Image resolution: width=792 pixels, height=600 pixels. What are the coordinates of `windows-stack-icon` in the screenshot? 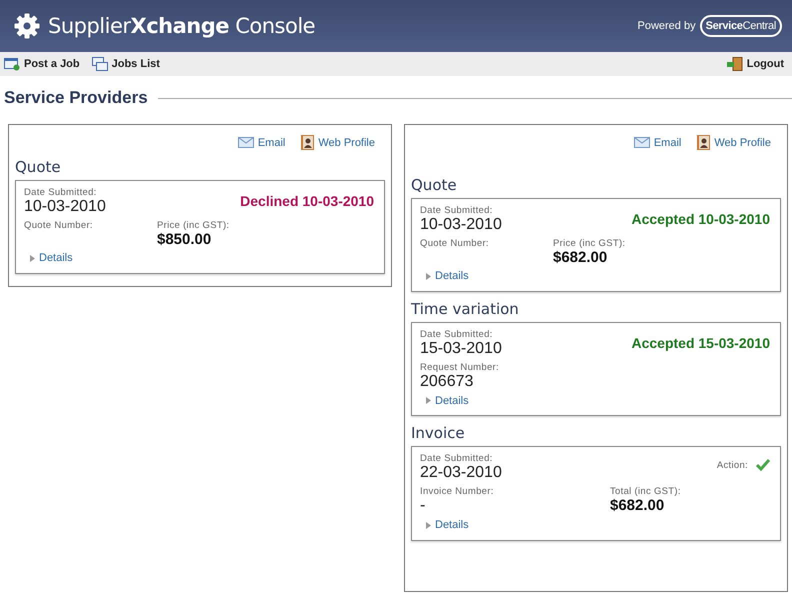 It's located at (100, 64).